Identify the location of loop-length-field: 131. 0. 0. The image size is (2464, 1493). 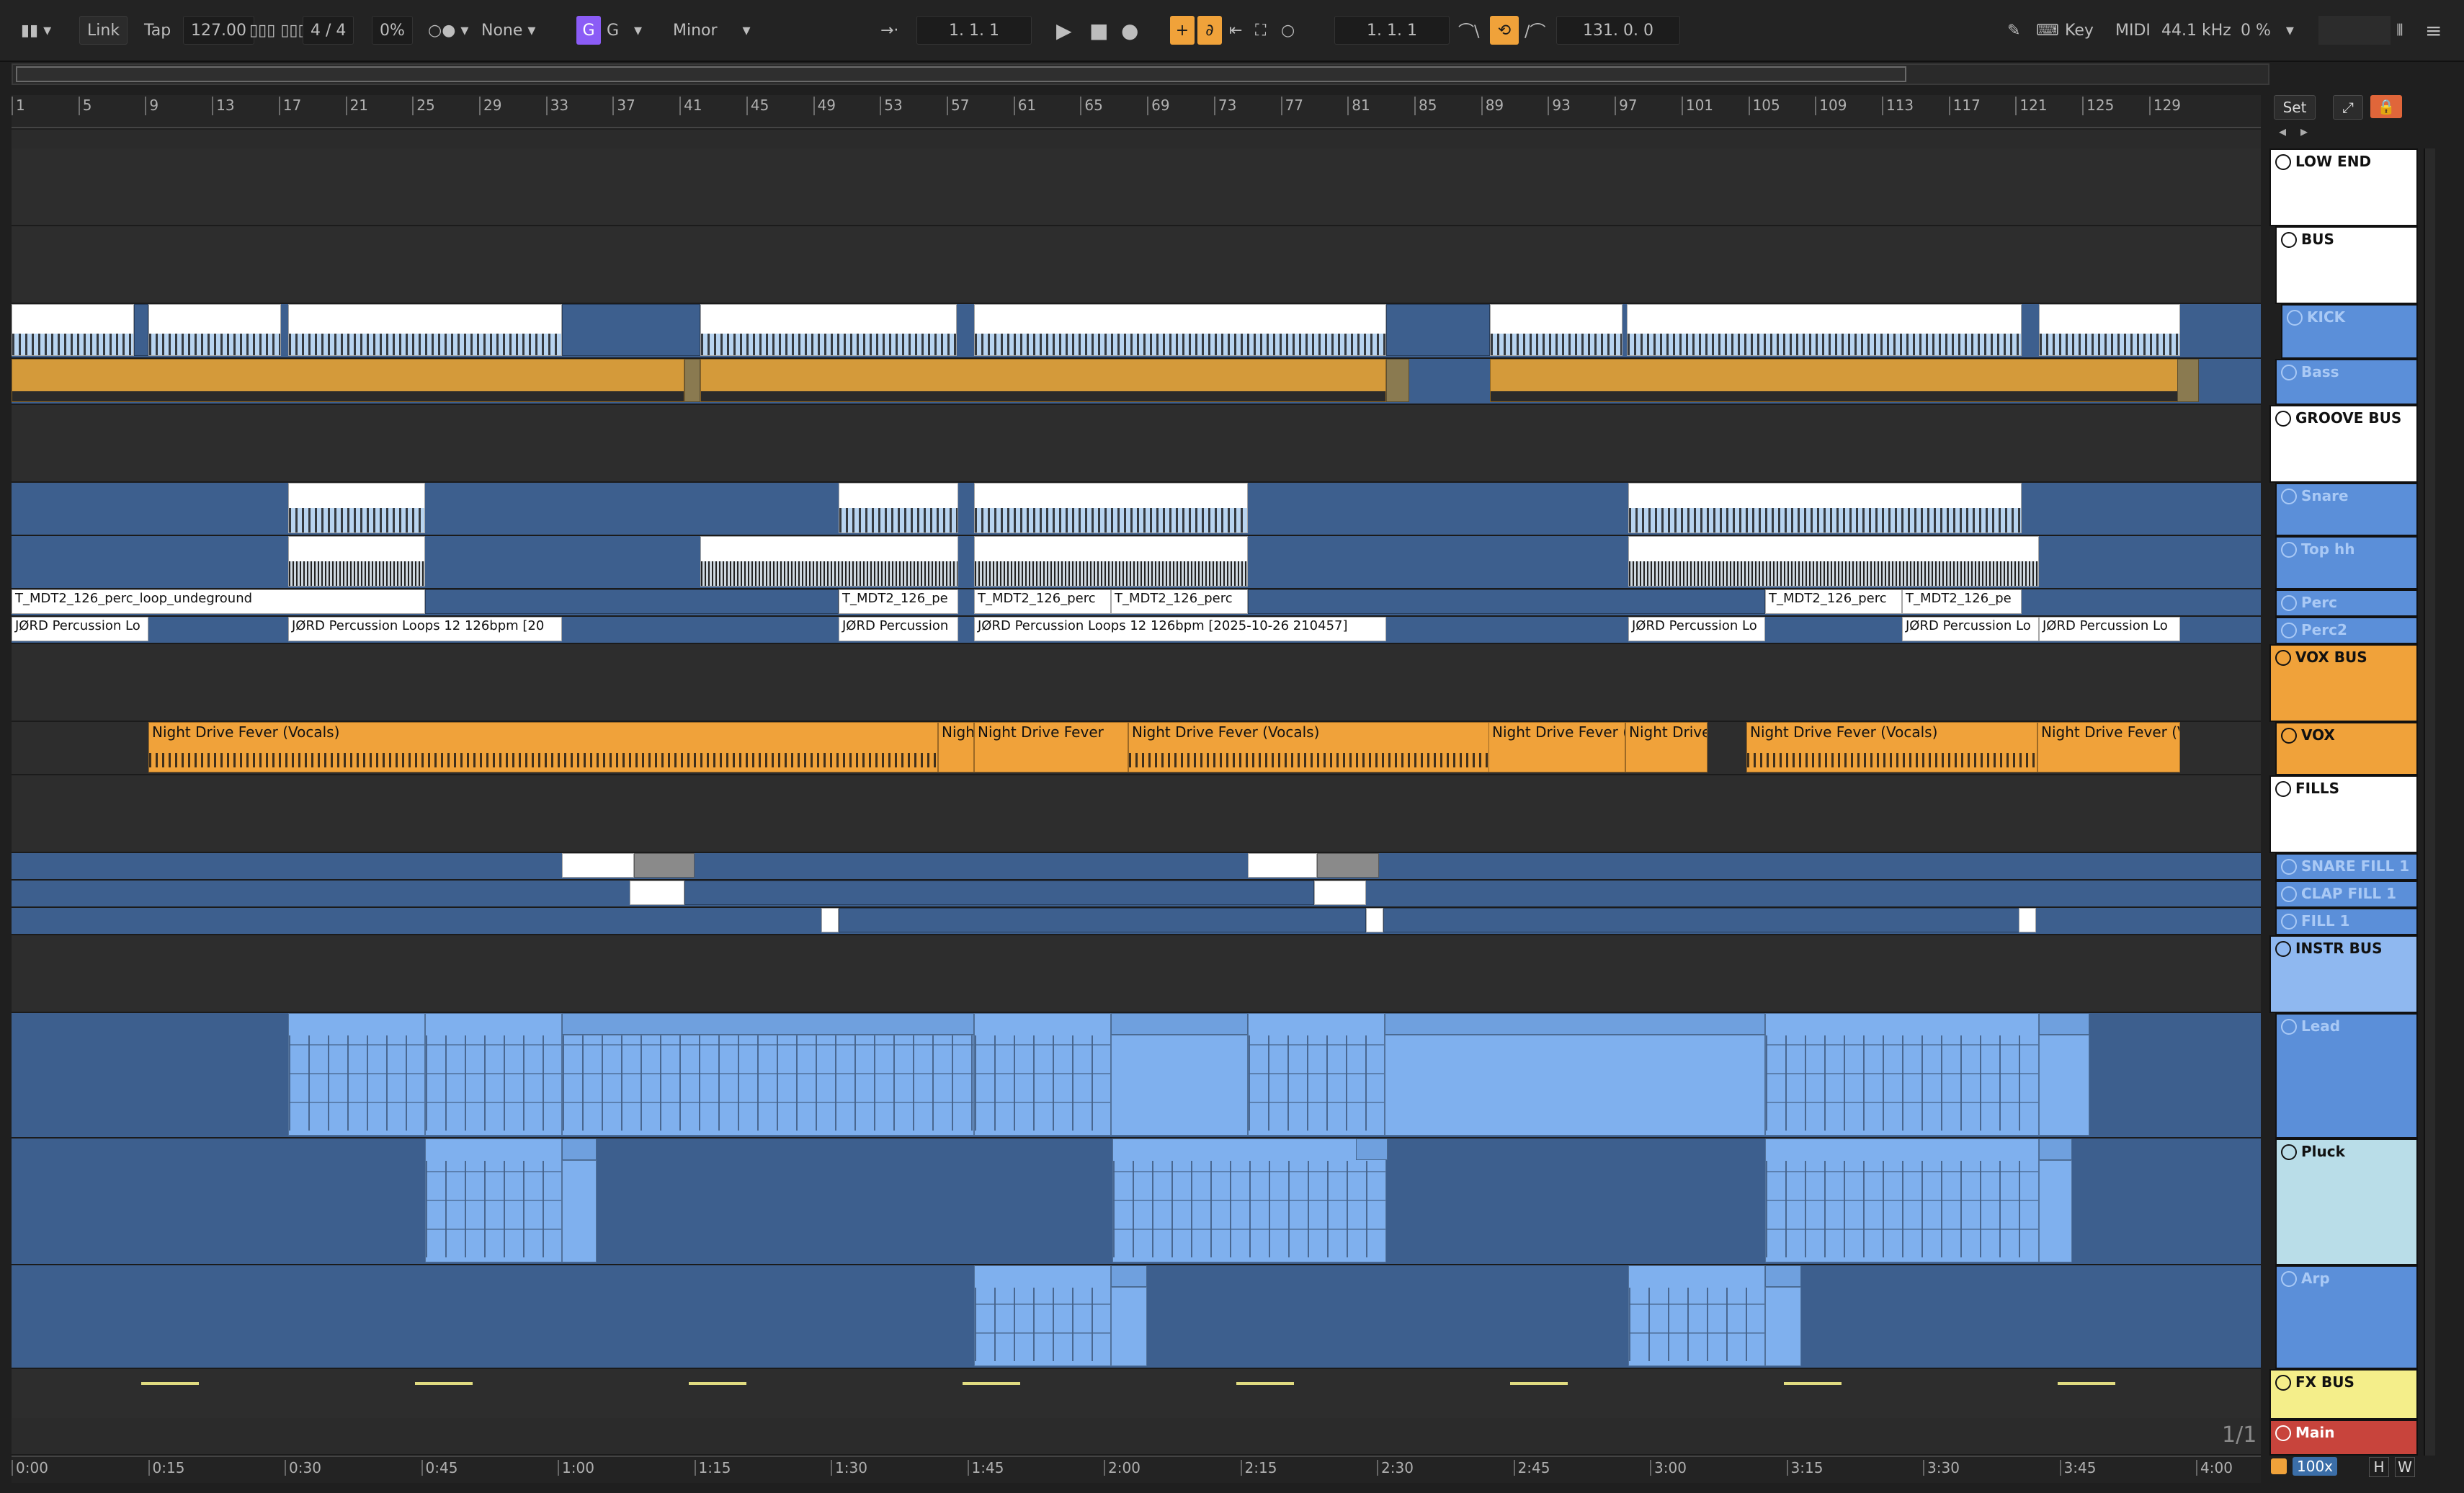
(1618, 30).